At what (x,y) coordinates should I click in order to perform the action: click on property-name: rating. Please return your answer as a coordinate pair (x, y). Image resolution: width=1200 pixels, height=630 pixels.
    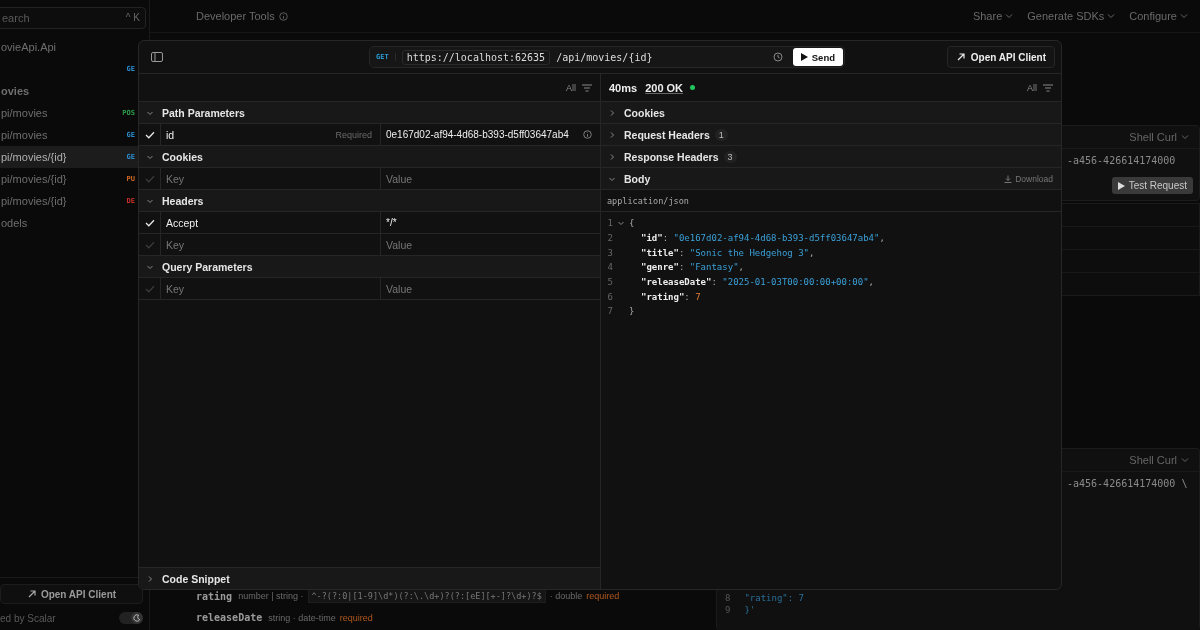
    Looking at the image, I should click on (214, 596).